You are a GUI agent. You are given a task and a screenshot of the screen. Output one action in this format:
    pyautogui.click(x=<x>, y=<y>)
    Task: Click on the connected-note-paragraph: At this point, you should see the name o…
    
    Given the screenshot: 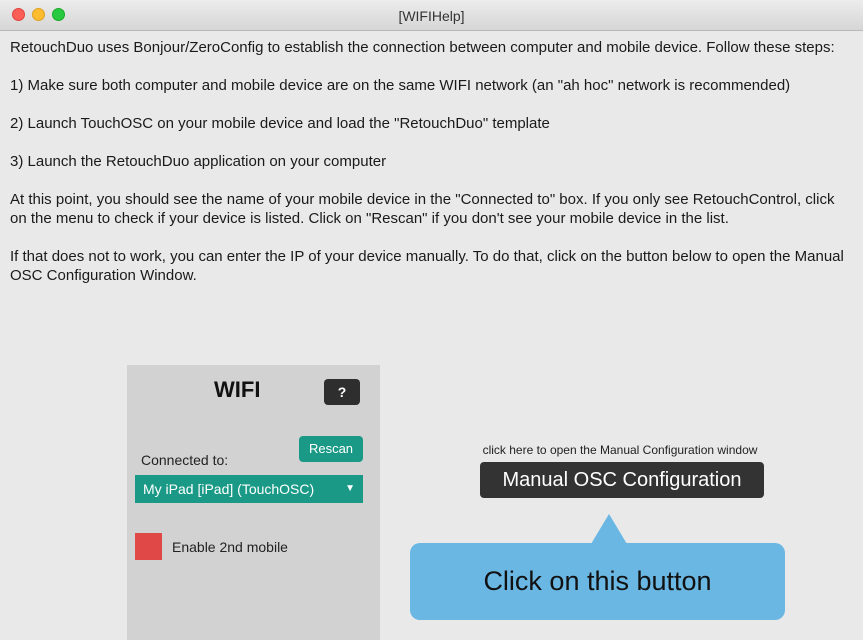 What is the action you would take?
    pyautogui.click(x=422, y=209)
    